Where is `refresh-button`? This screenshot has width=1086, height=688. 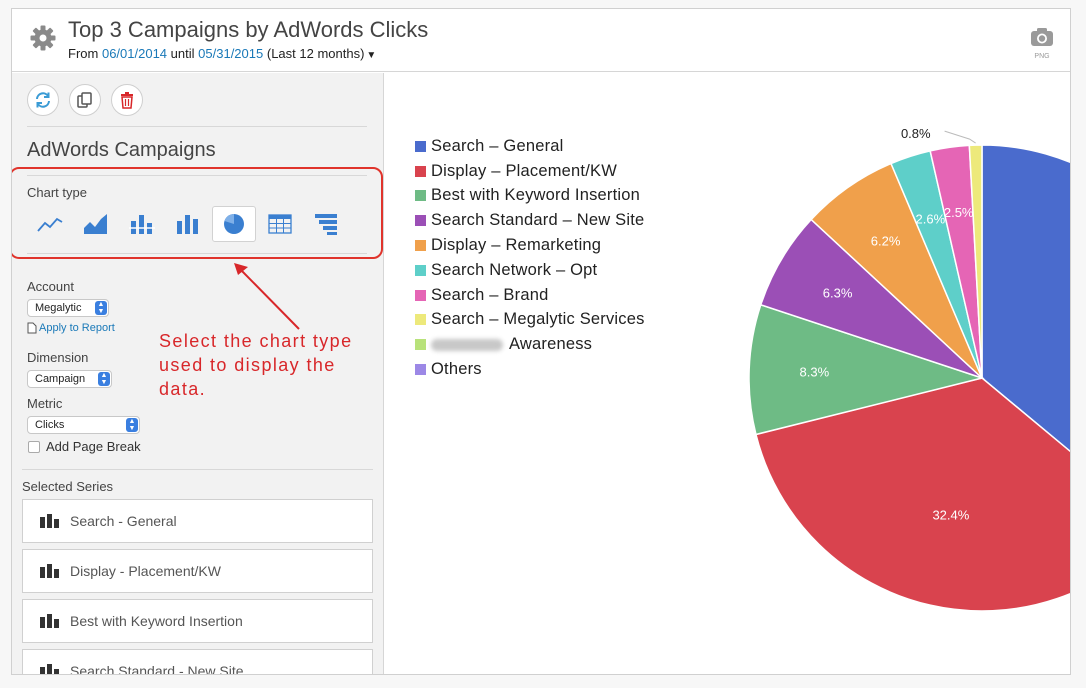
refresh-button is located at coordinates (43, 100).